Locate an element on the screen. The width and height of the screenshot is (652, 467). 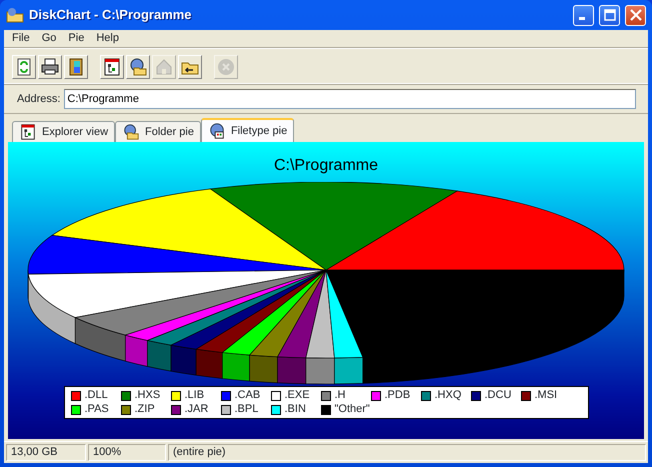
close-icon is located at coordinates (636, 15).